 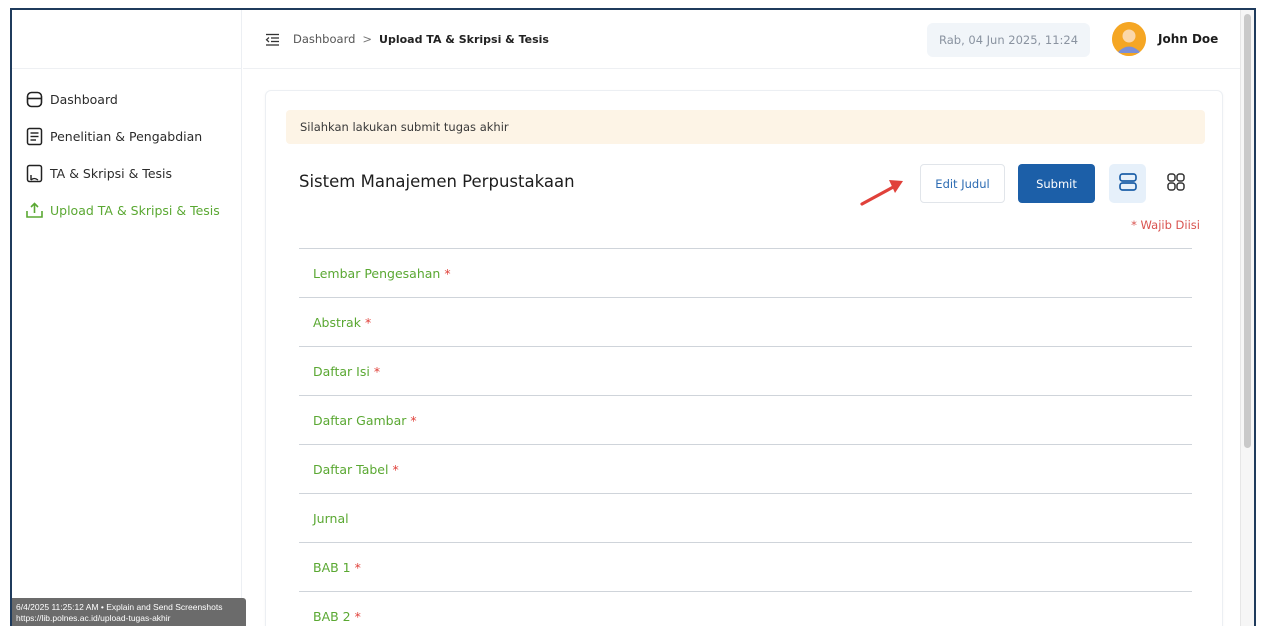 What do you see at coordinates (881, 193) in the screenshot?
I see `annotation-arrow-icon` at bounding box center [881, 193].